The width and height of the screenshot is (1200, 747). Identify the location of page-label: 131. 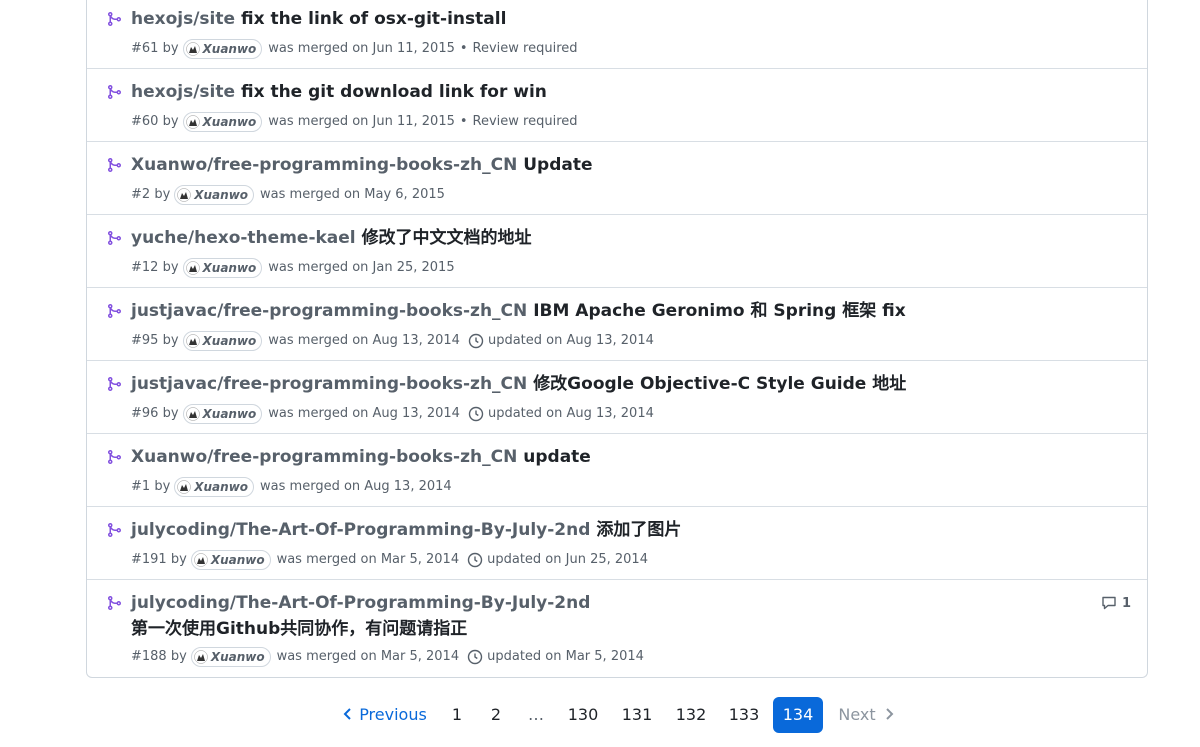
(637, 714).